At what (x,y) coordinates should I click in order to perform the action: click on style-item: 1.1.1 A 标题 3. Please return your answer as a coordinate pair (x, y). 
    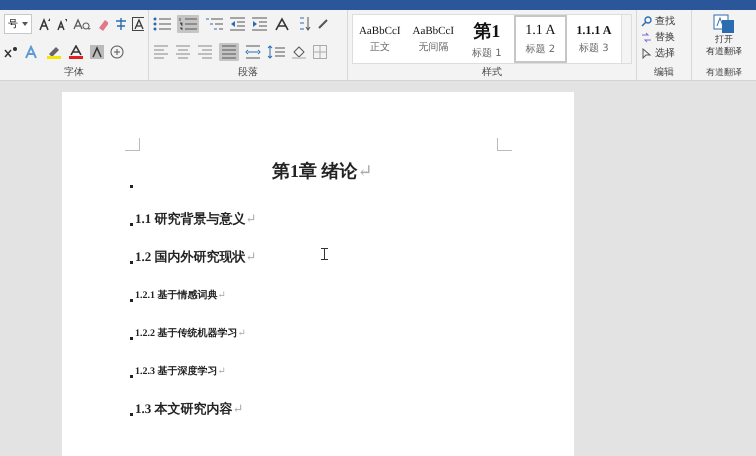
    Looking at the image, I should click on (594, 39).